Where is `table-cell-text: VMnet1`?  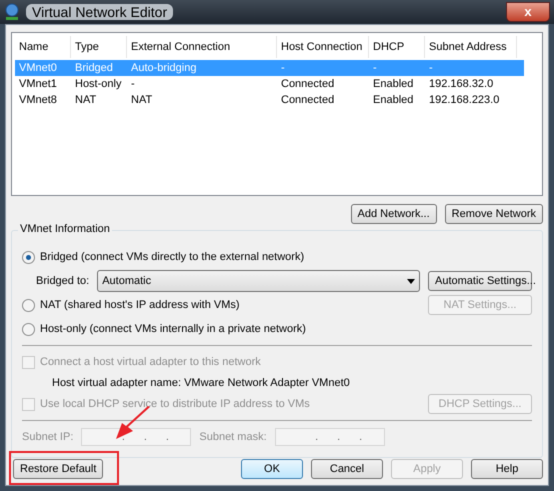
table-cell-text: VMnet1 is located at coordinates (38, 84).